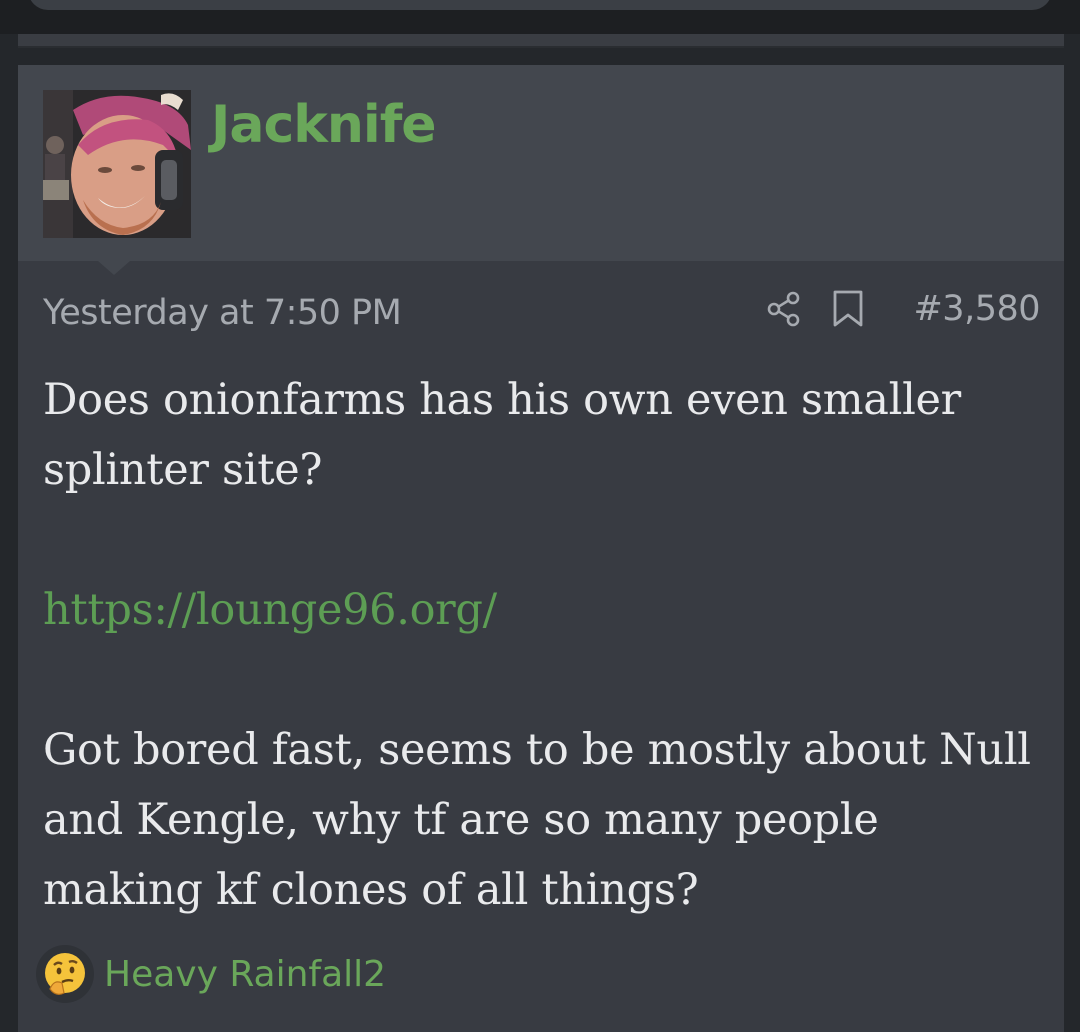 This screenshot has width=1080, height=1032. I want to click on post-date: Yesterday at 7:50 PM, so click(222, 313).